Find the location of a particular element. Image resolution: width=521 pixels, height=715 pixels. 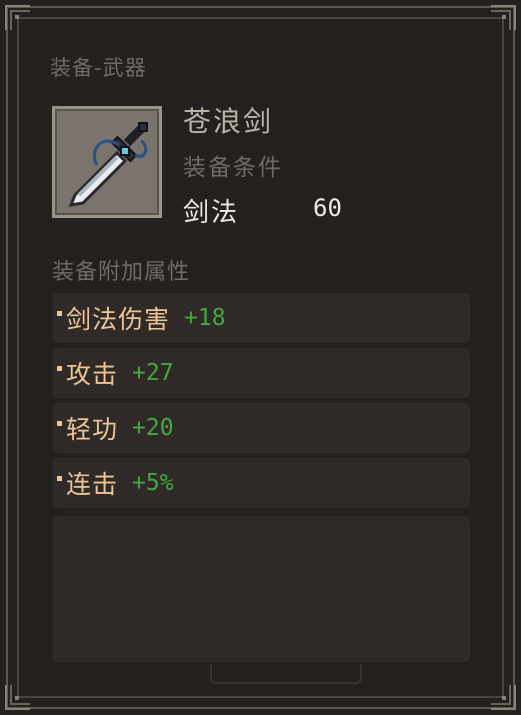

attribute-value: +18 is located at coordinates (205, 318).